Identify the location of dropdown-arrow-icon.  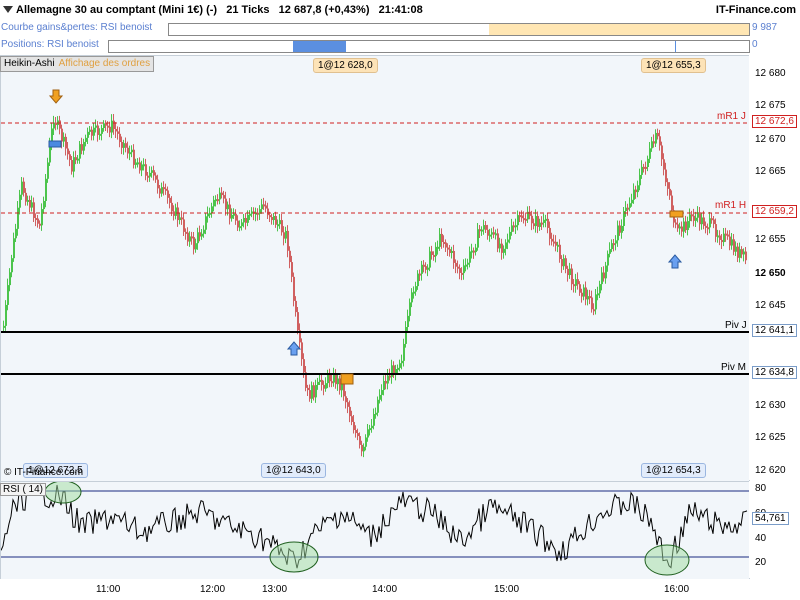
(8, 9).